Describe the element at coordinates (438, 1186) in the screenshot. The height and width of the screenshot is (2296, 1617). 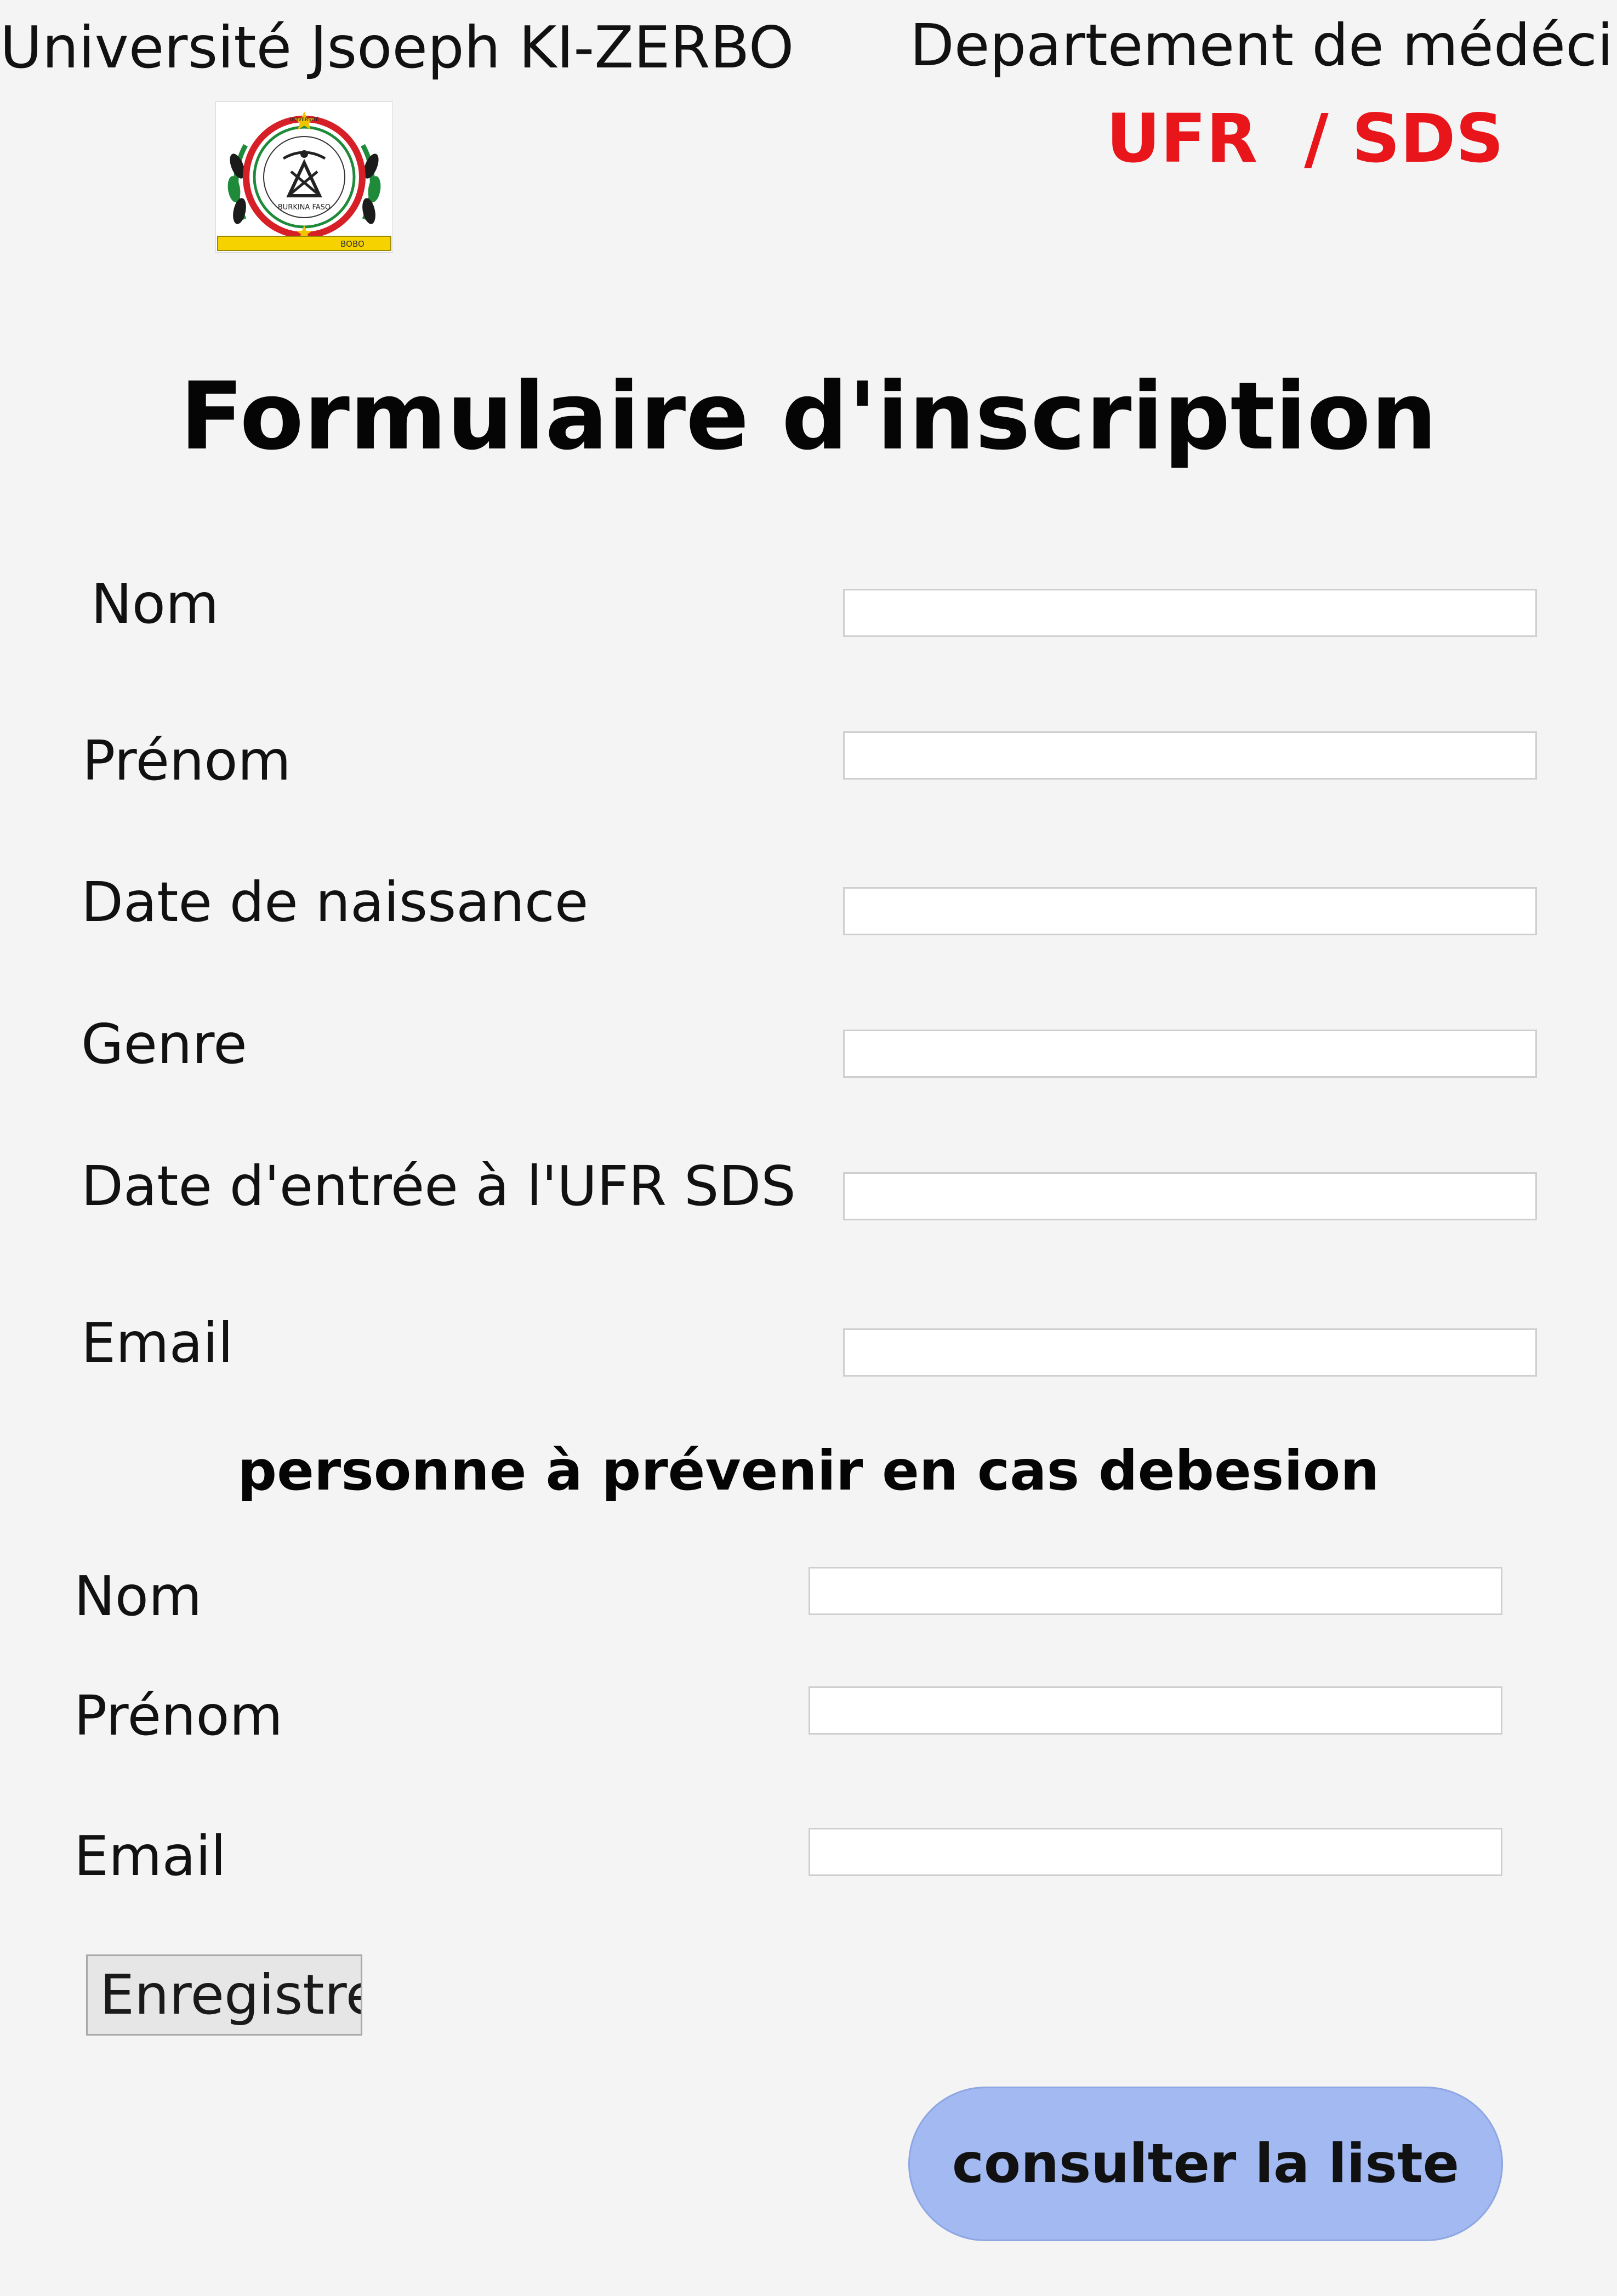
I see `label-date-entree: Date d'entrée à l'UFR SDS` at that location.